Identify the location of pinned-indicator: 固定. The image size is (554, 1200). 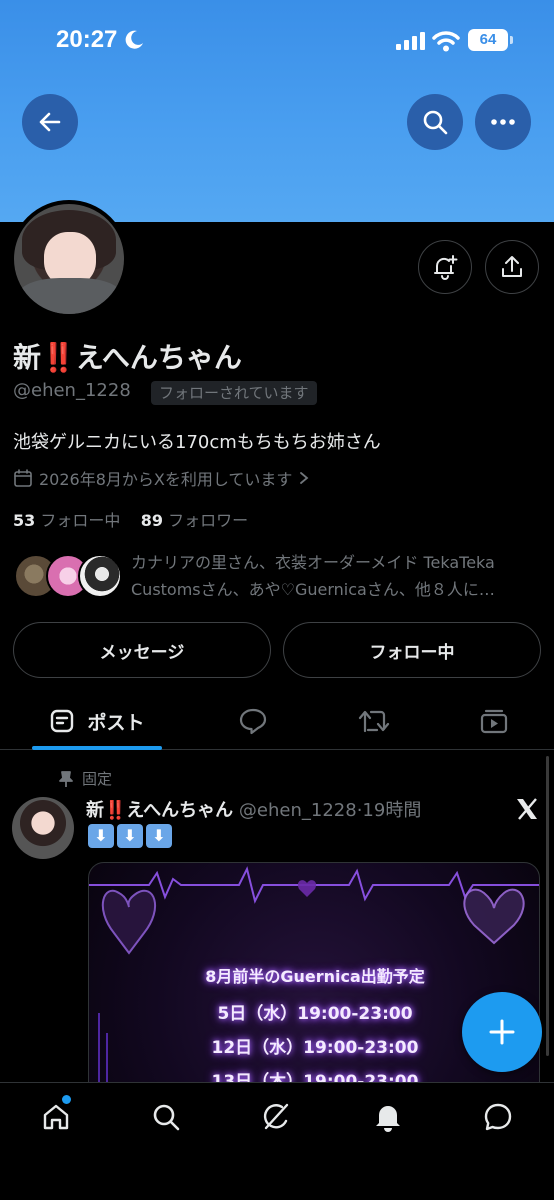
(85, 778).